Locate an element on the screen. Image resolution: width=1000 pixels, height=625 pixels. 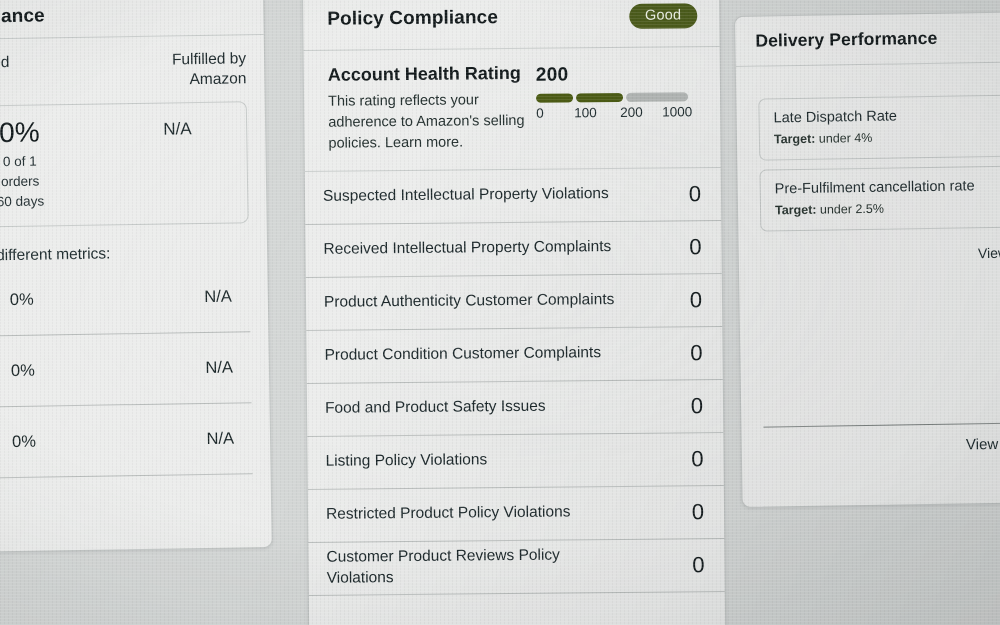
policy-compliance-header: Policy Compliance Good is located at coordinates (511, 25).